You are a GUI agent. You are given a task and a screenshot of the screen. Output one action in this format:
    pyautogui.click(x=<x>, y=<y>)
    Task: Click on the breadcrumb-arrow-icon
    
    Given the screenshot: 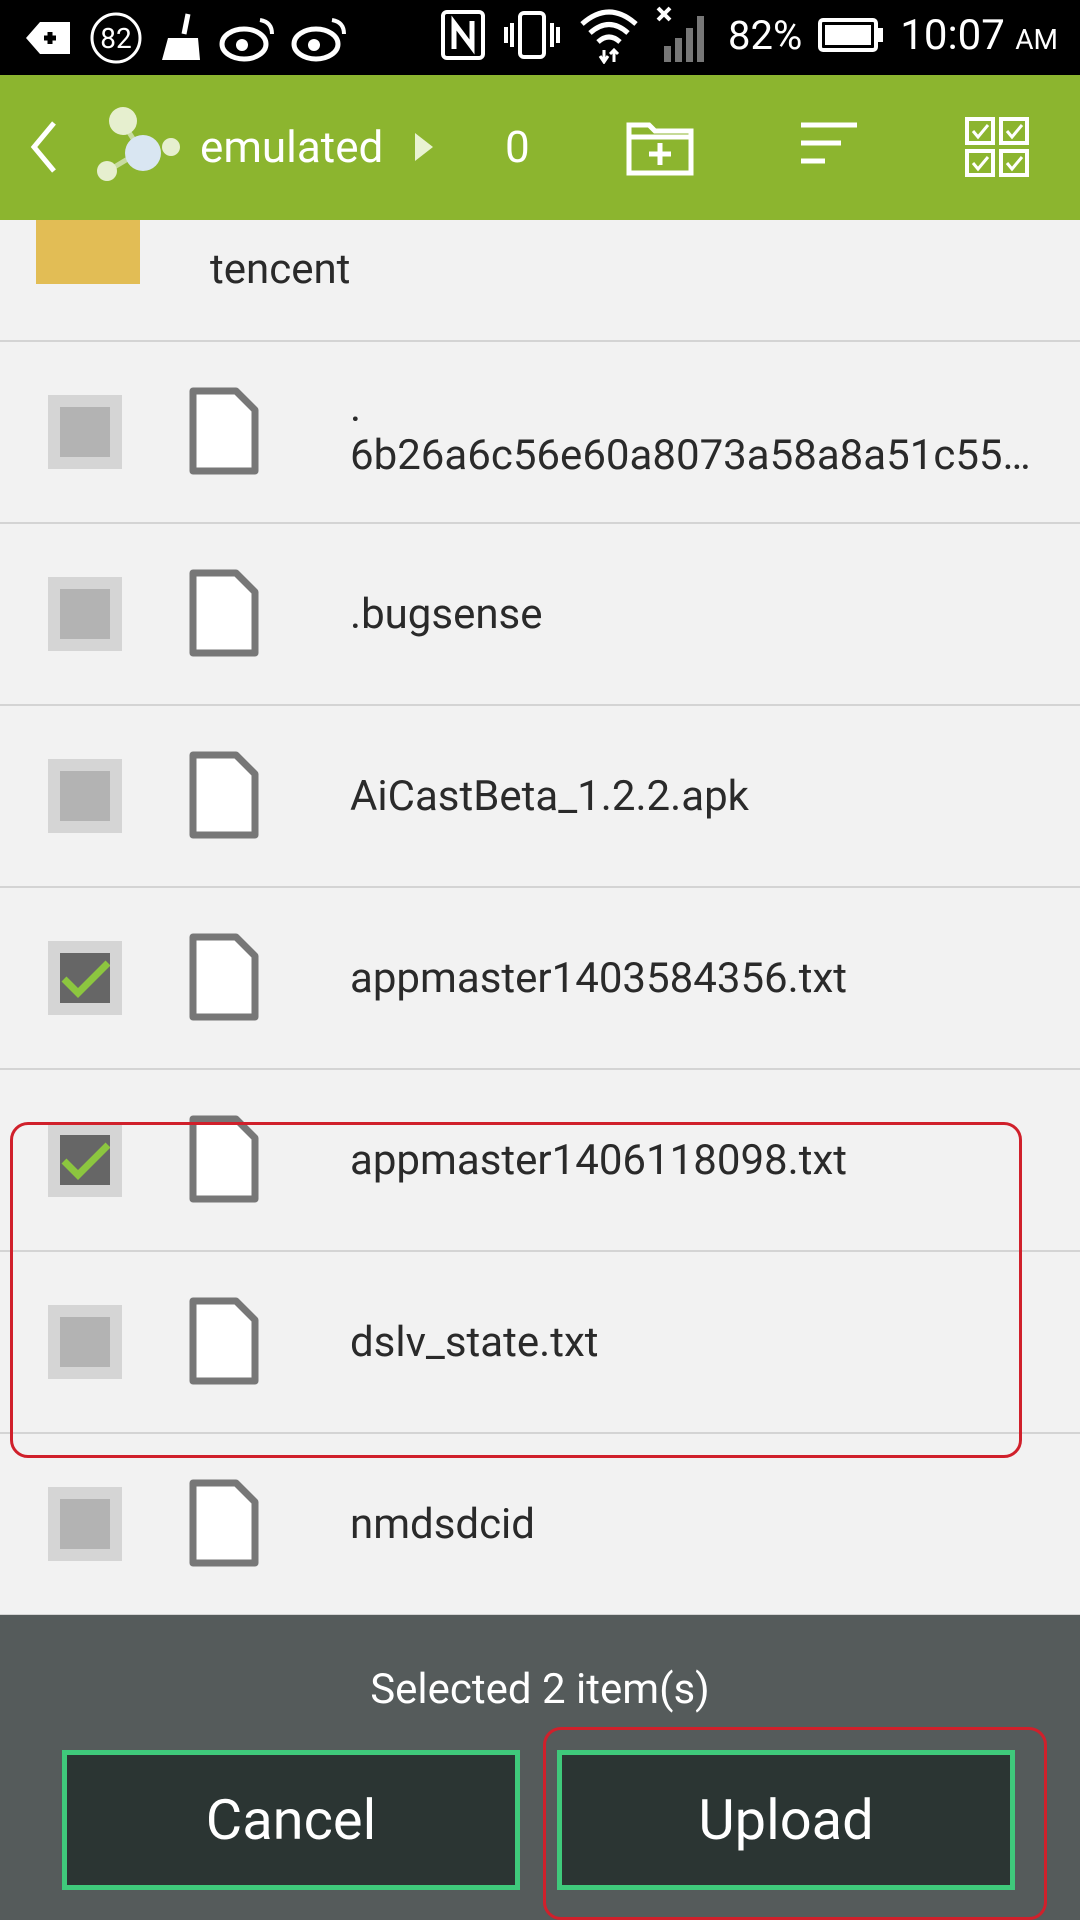 What is the action you would take?
    pyautogui.click(x=424, y=147)
    